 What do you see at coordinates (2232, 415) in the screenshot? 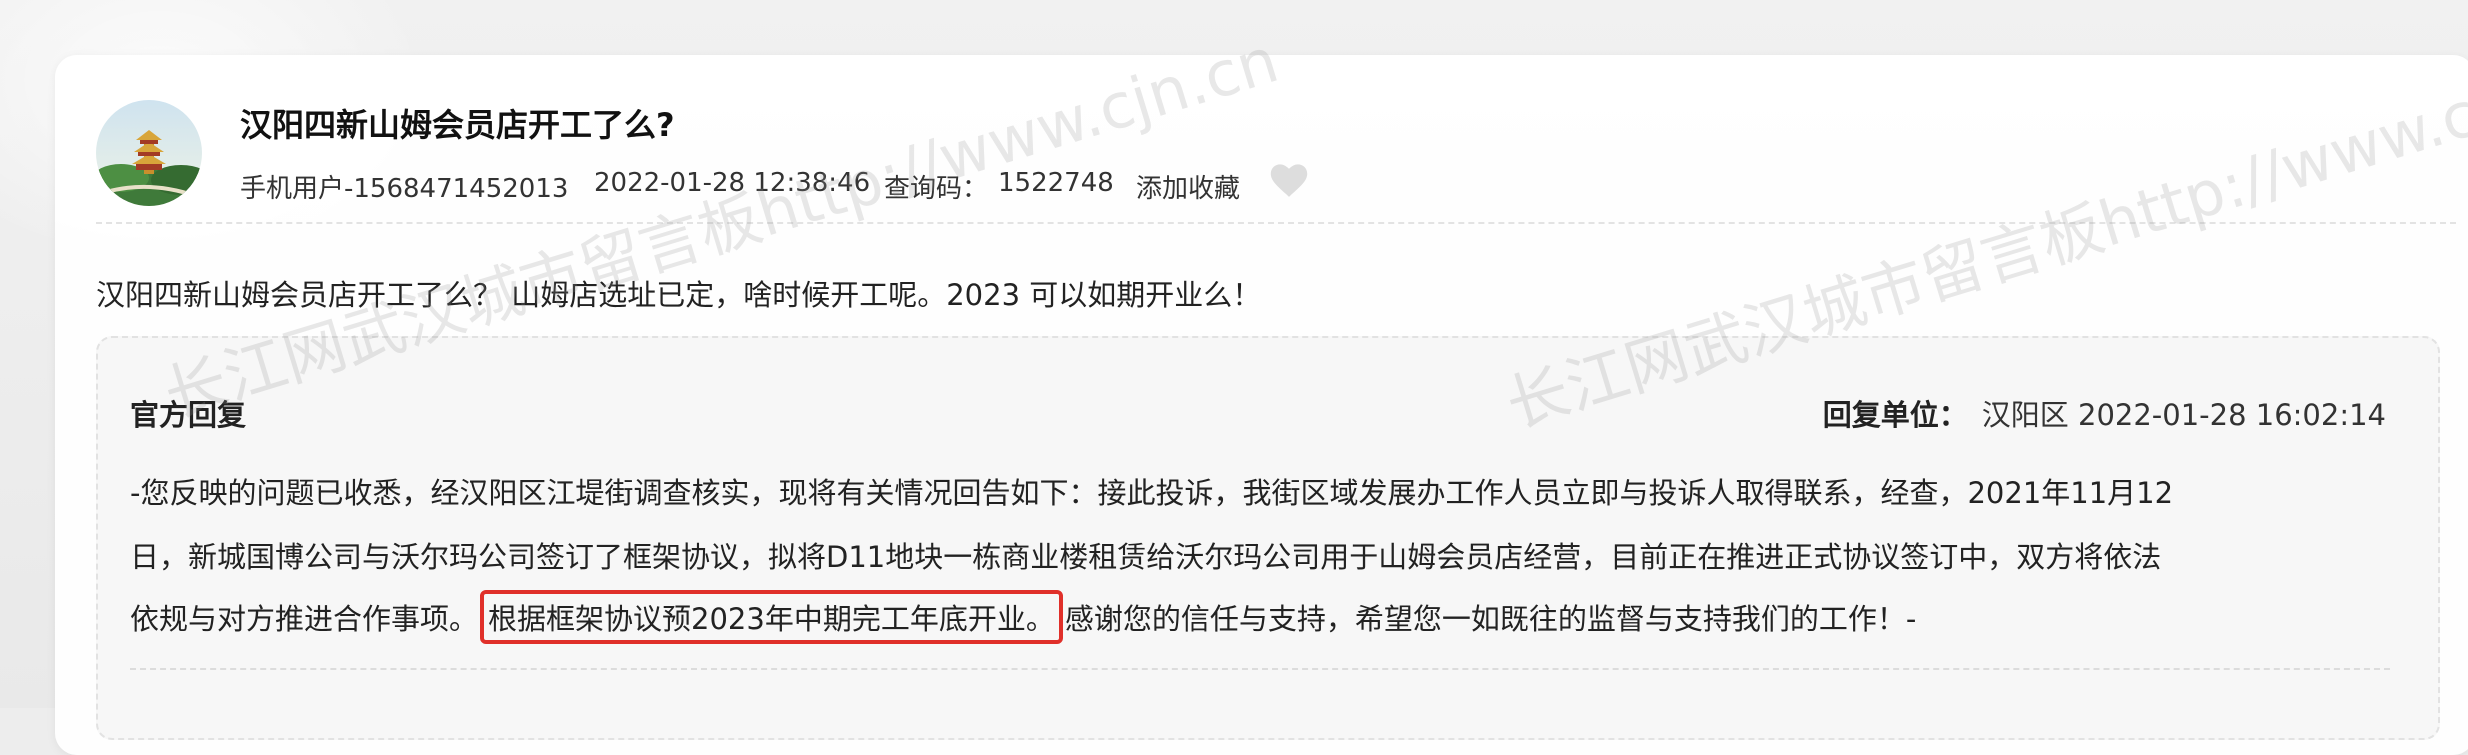
I see `reply-datetime: 2022-01-28 16:02:14` at bounding box center [2232, 415].